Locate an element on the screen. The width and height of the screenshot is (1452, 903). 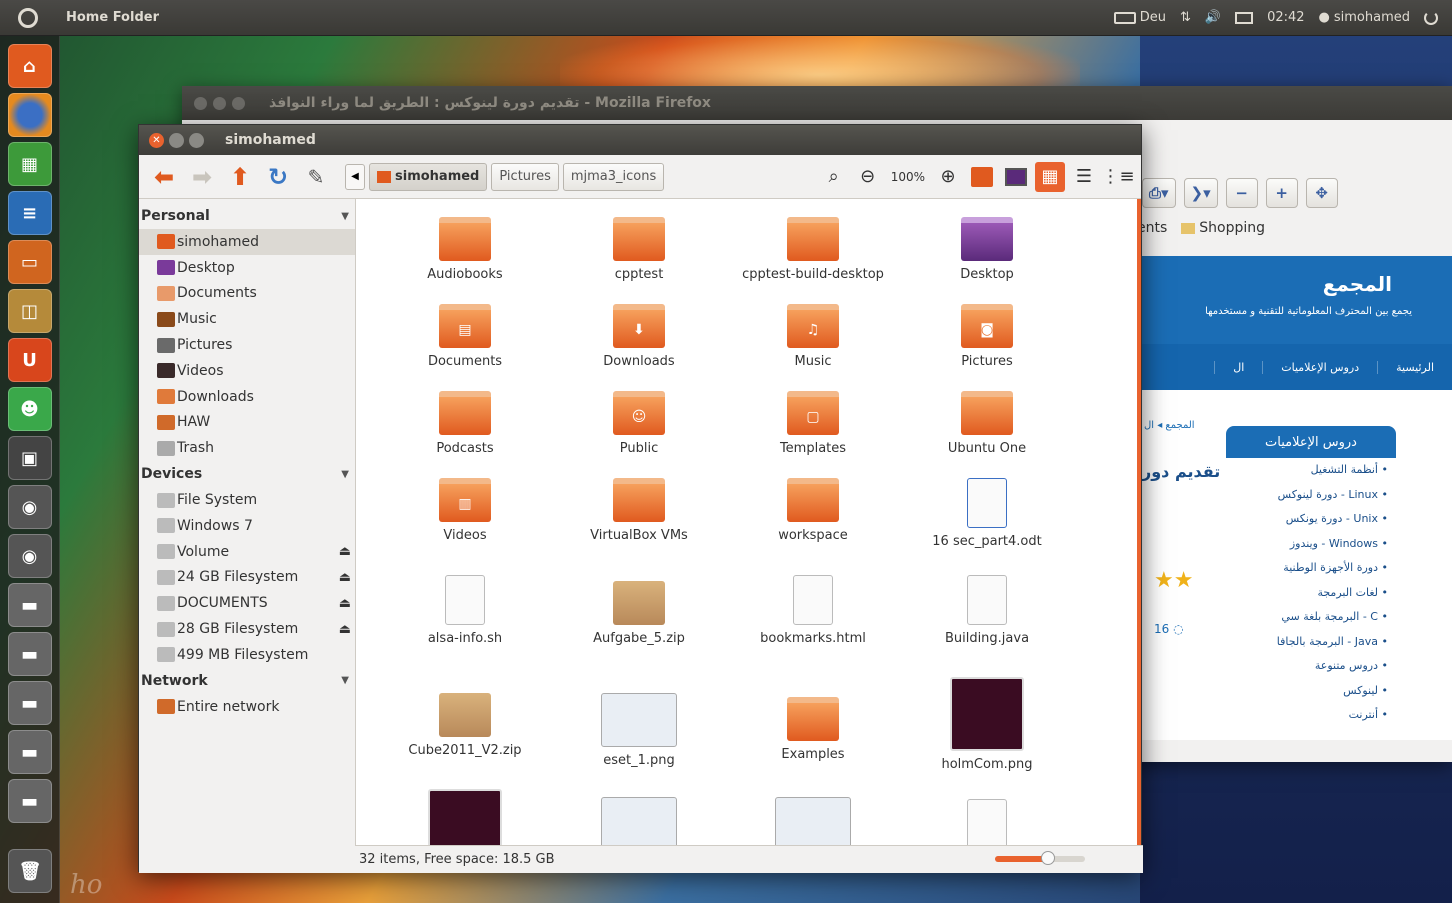
trash-launcher: 🗑 is located at coordinates (30, 871).